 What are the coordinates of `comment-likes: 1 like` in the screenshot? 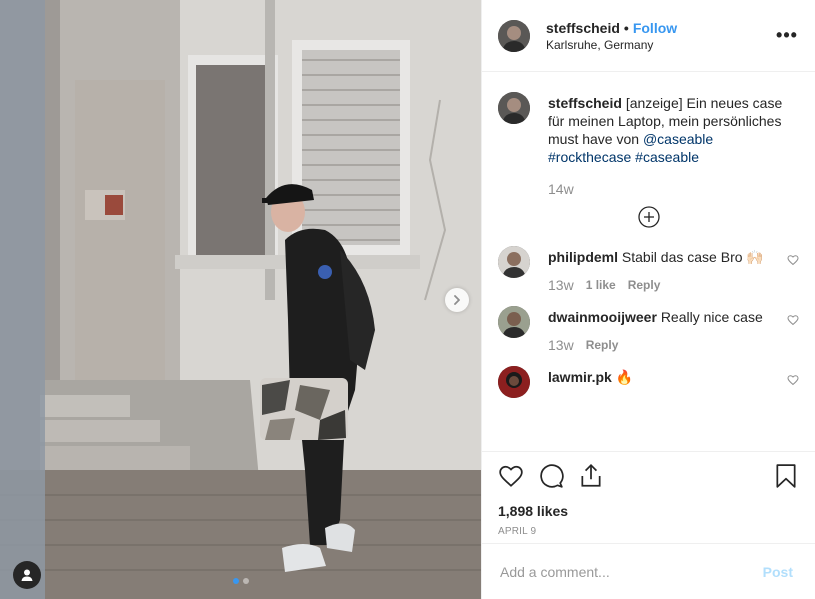 It's located at (601, 285).